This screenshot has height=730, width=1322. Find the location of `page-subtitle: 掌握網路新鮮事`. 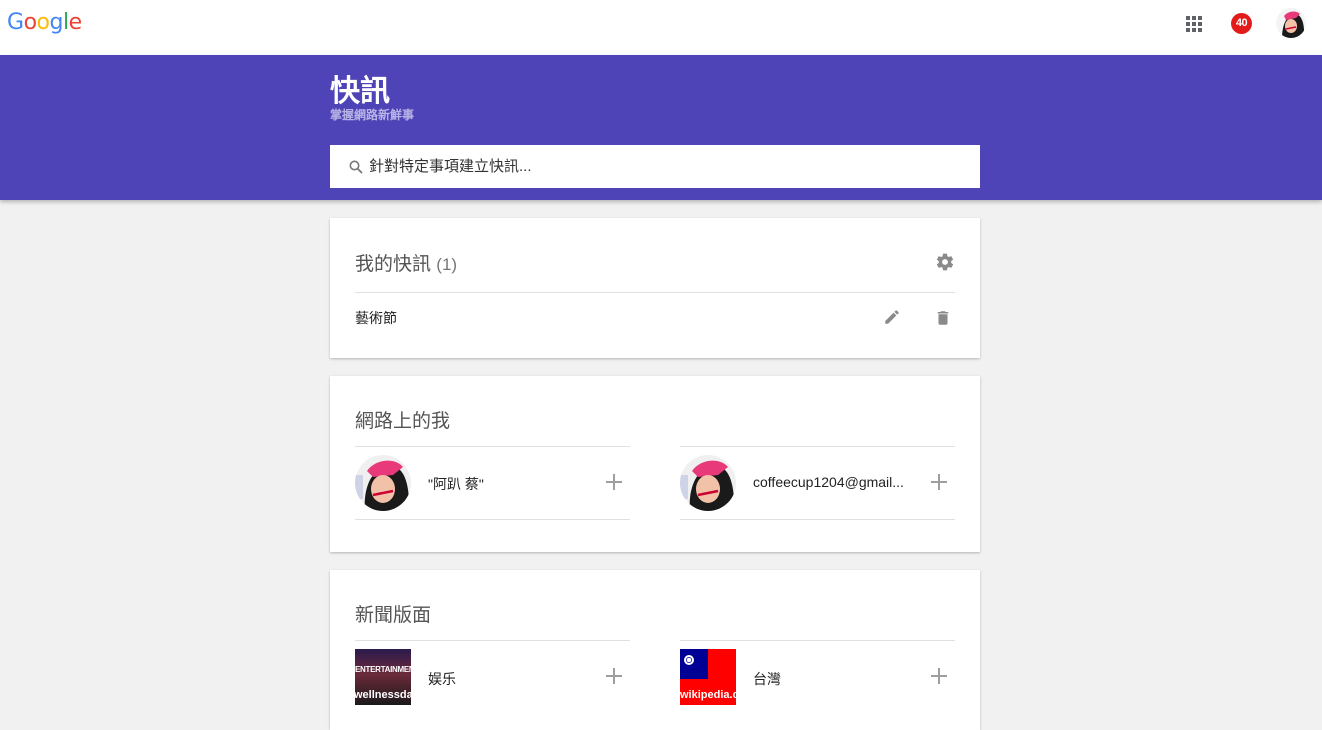

page-subtitle: 掌握網路新鮮事 is located at coordinates (372, 115).